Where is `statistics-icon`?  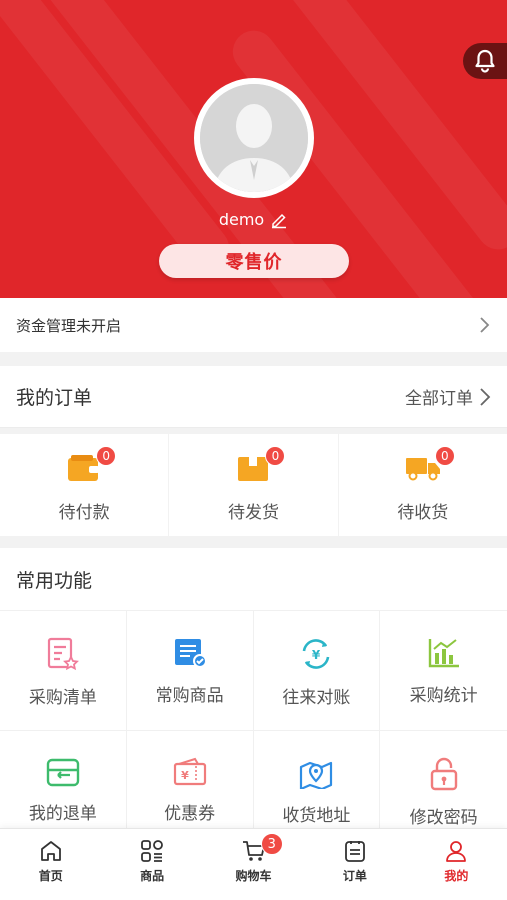
statistics-icon is located at coordinates (443, 653).